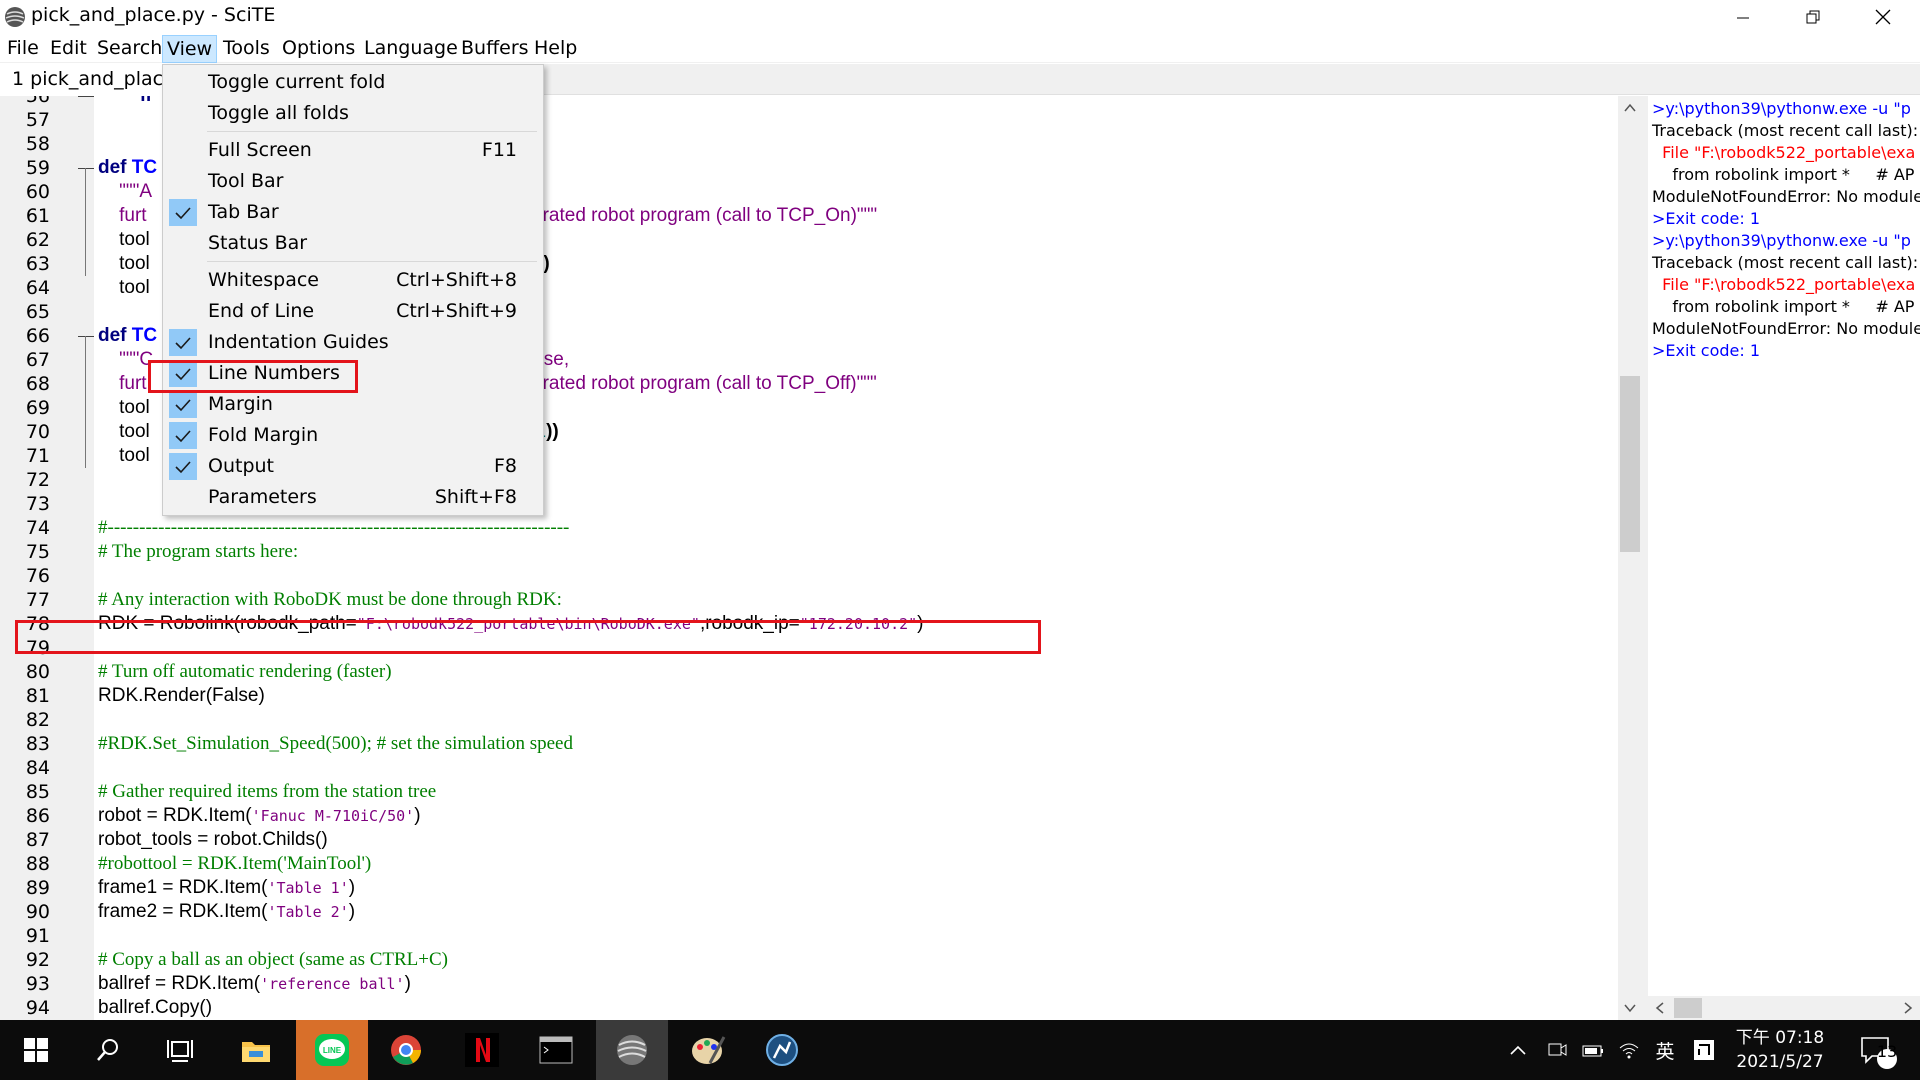 This screenshot has height=1080, width=1920. I want to click on menu-item-label: Parameters, so click(262, 497).